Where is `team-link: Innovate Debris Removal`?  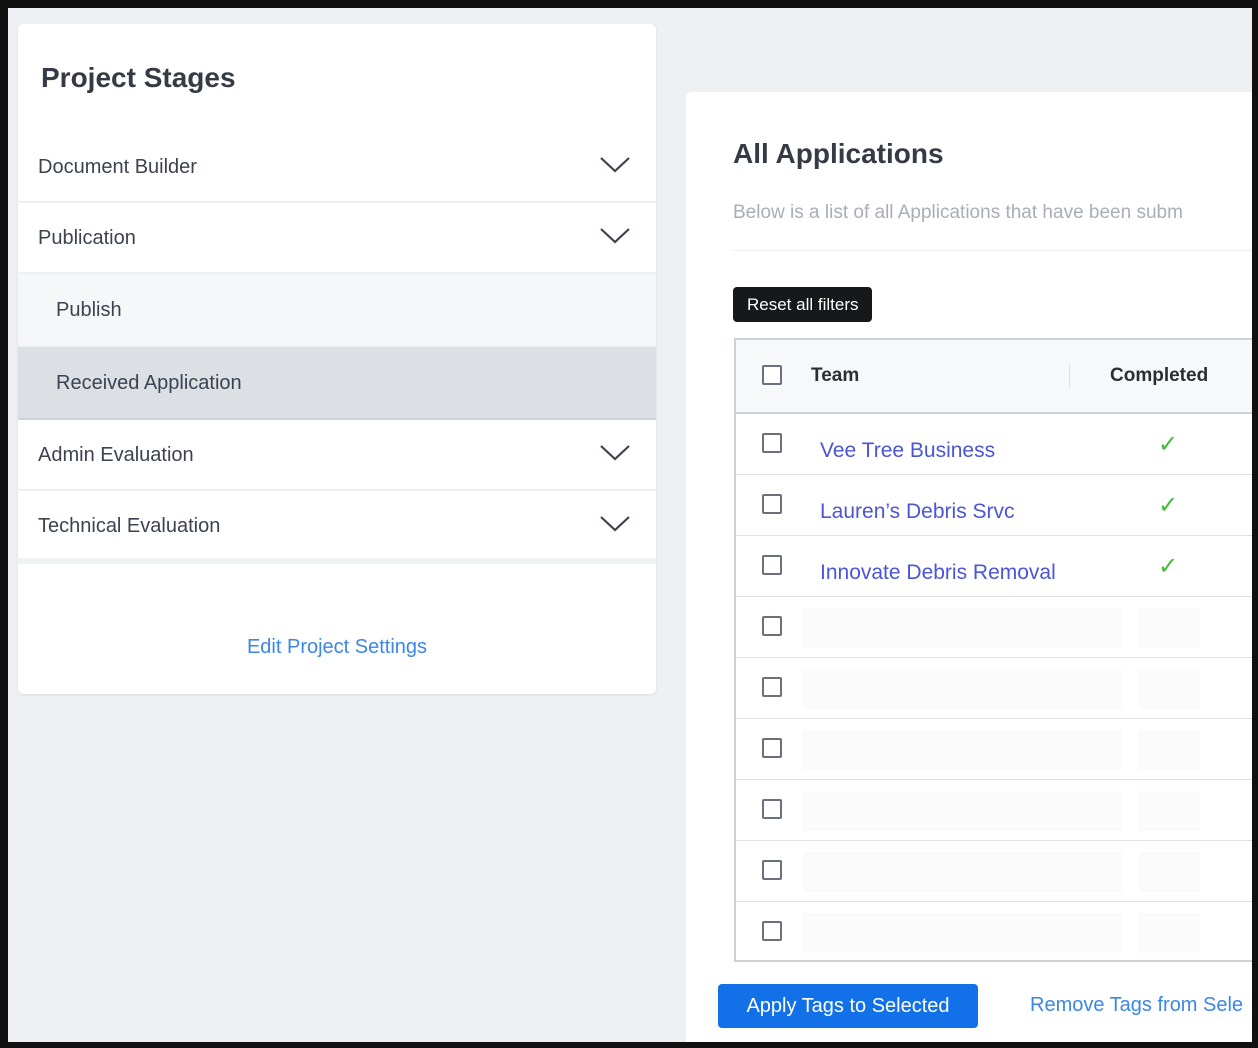 team-link: Innovate Debris Removal is located at coordinates (938, 573).